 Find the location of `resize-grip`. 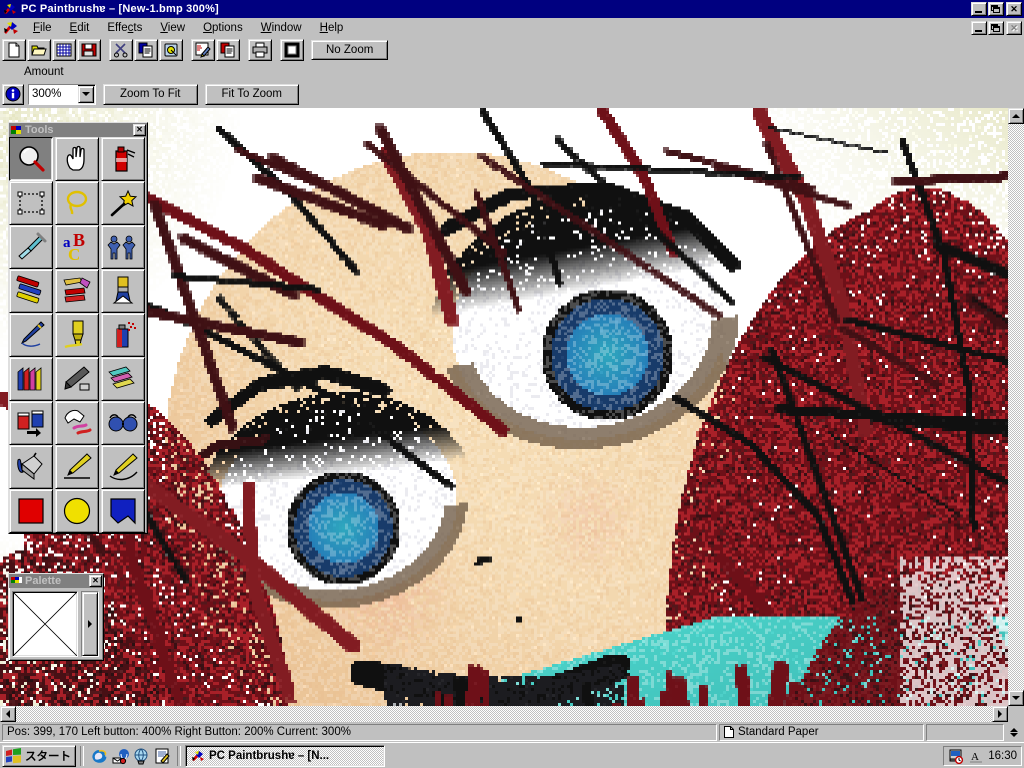

resize-grip is located at coordinates (1014, 732).